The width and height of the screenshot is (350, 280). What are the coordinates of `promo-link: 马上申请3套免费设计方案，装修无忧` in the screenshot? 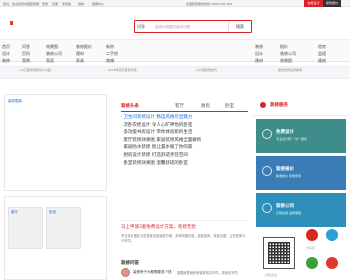 It's located at (158, 227).